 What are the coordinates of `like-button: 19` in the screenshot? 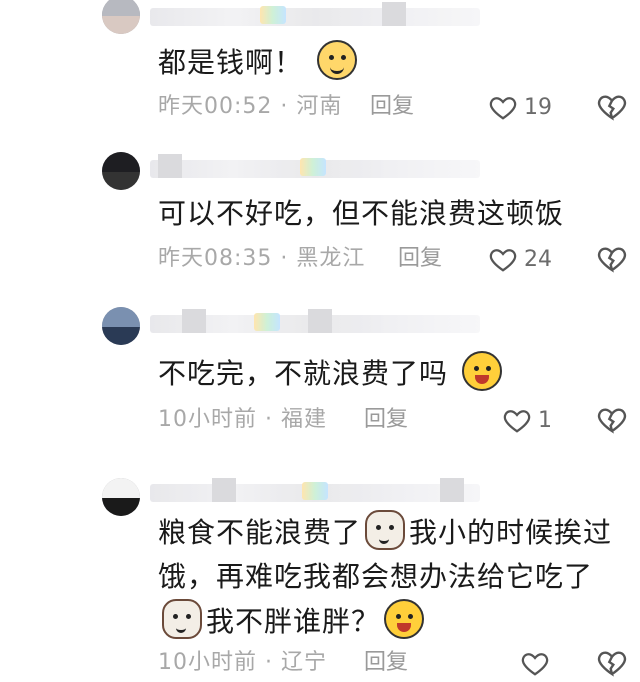 It's located at (520, 107).